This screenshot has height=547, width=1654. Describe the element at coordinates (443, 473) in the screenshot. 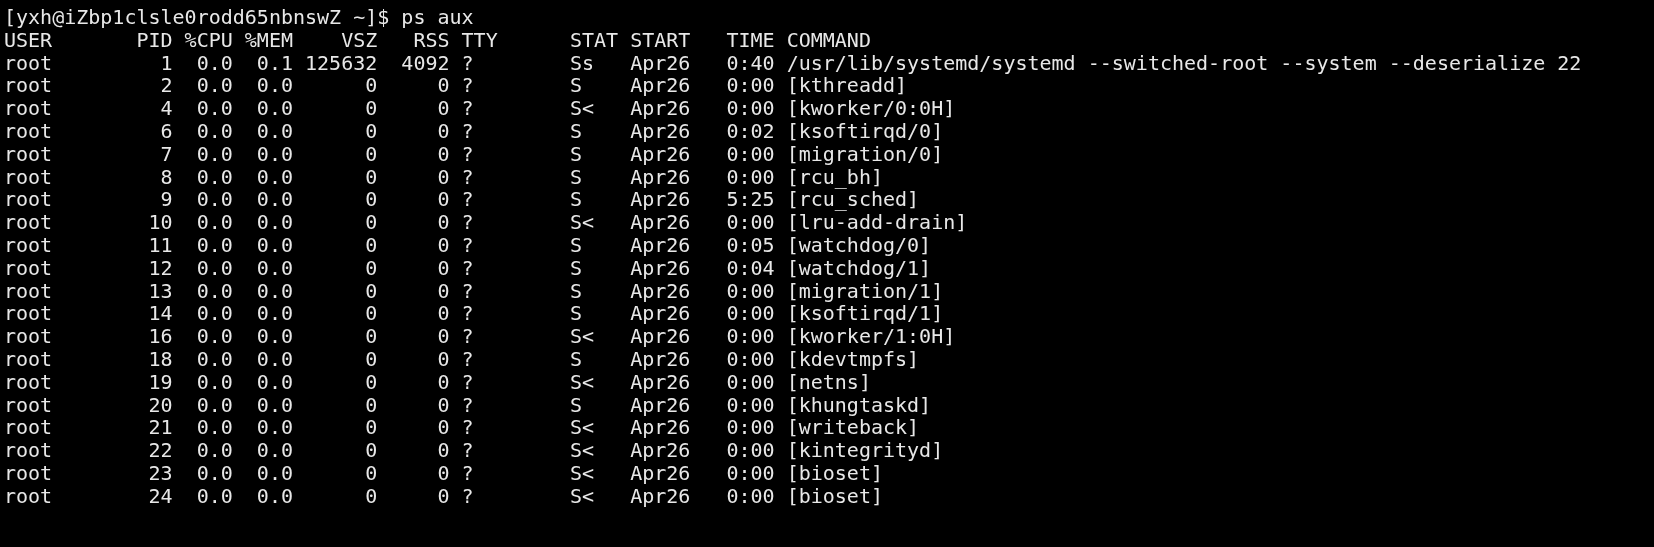

I see `process-line: root 23 0.0 0.0 0 0 ? S< Apr26 0:00 [bioset]` at that location.